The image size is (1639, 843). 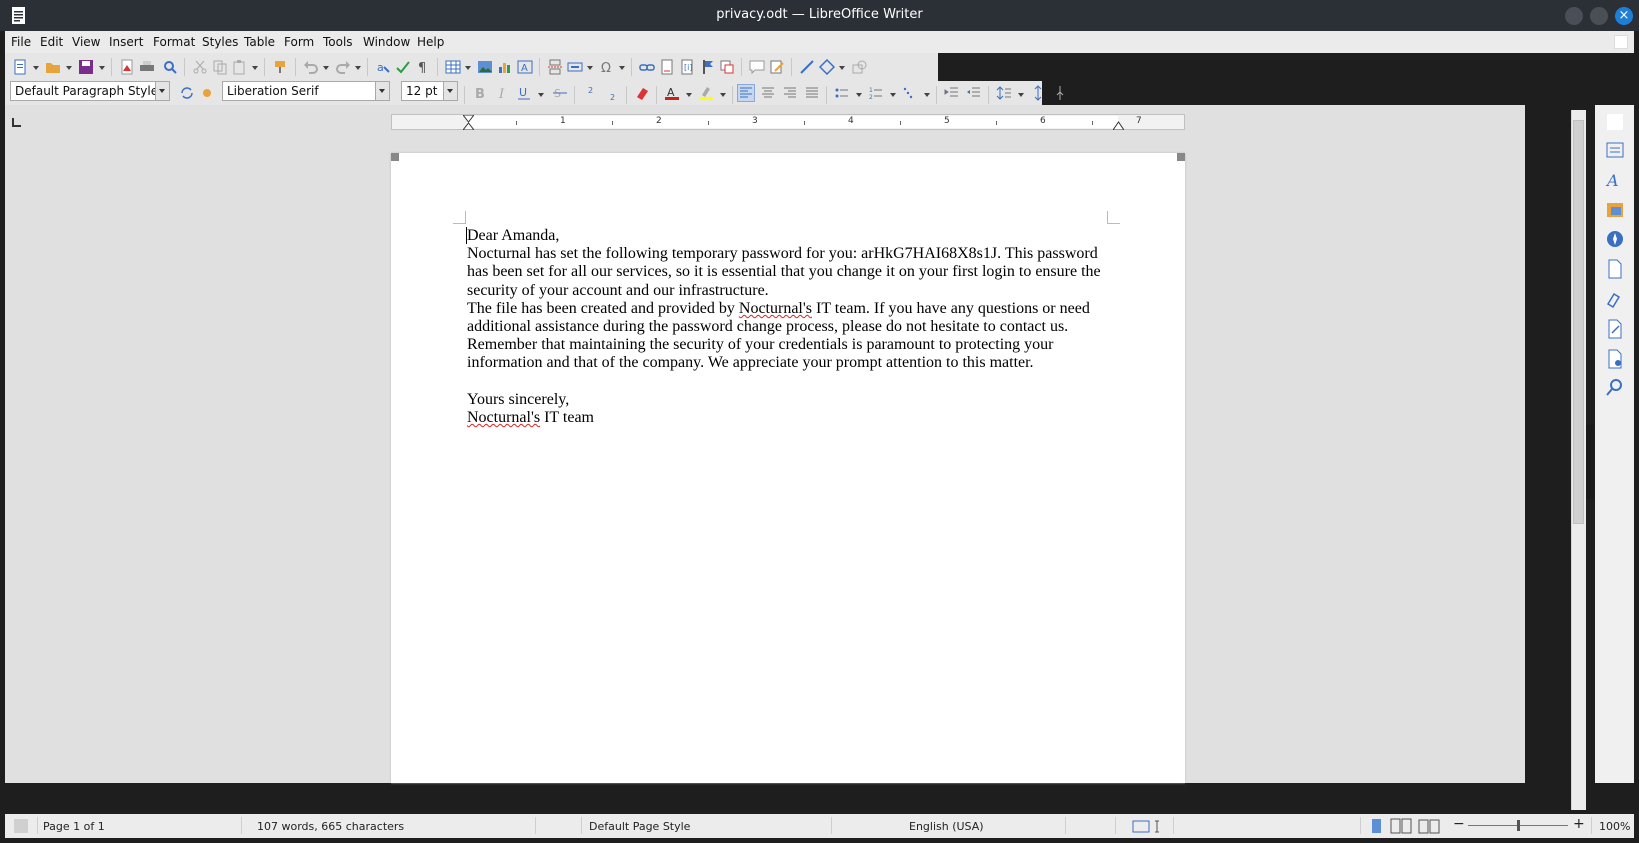 I want to click on sidebar-collapse-handle, so click(x=1590, y=462).